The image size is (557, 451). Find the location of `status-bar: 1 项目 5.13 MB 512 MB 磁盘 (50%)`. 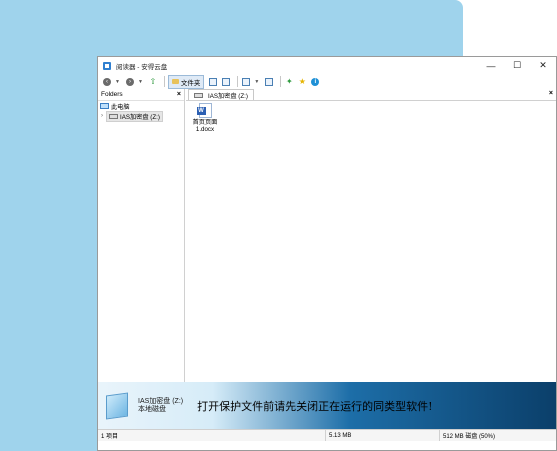

status-bar: 1 项目 5.13 MB 512 MB 磁盘 (50%) is located at coordinates (327, 435).